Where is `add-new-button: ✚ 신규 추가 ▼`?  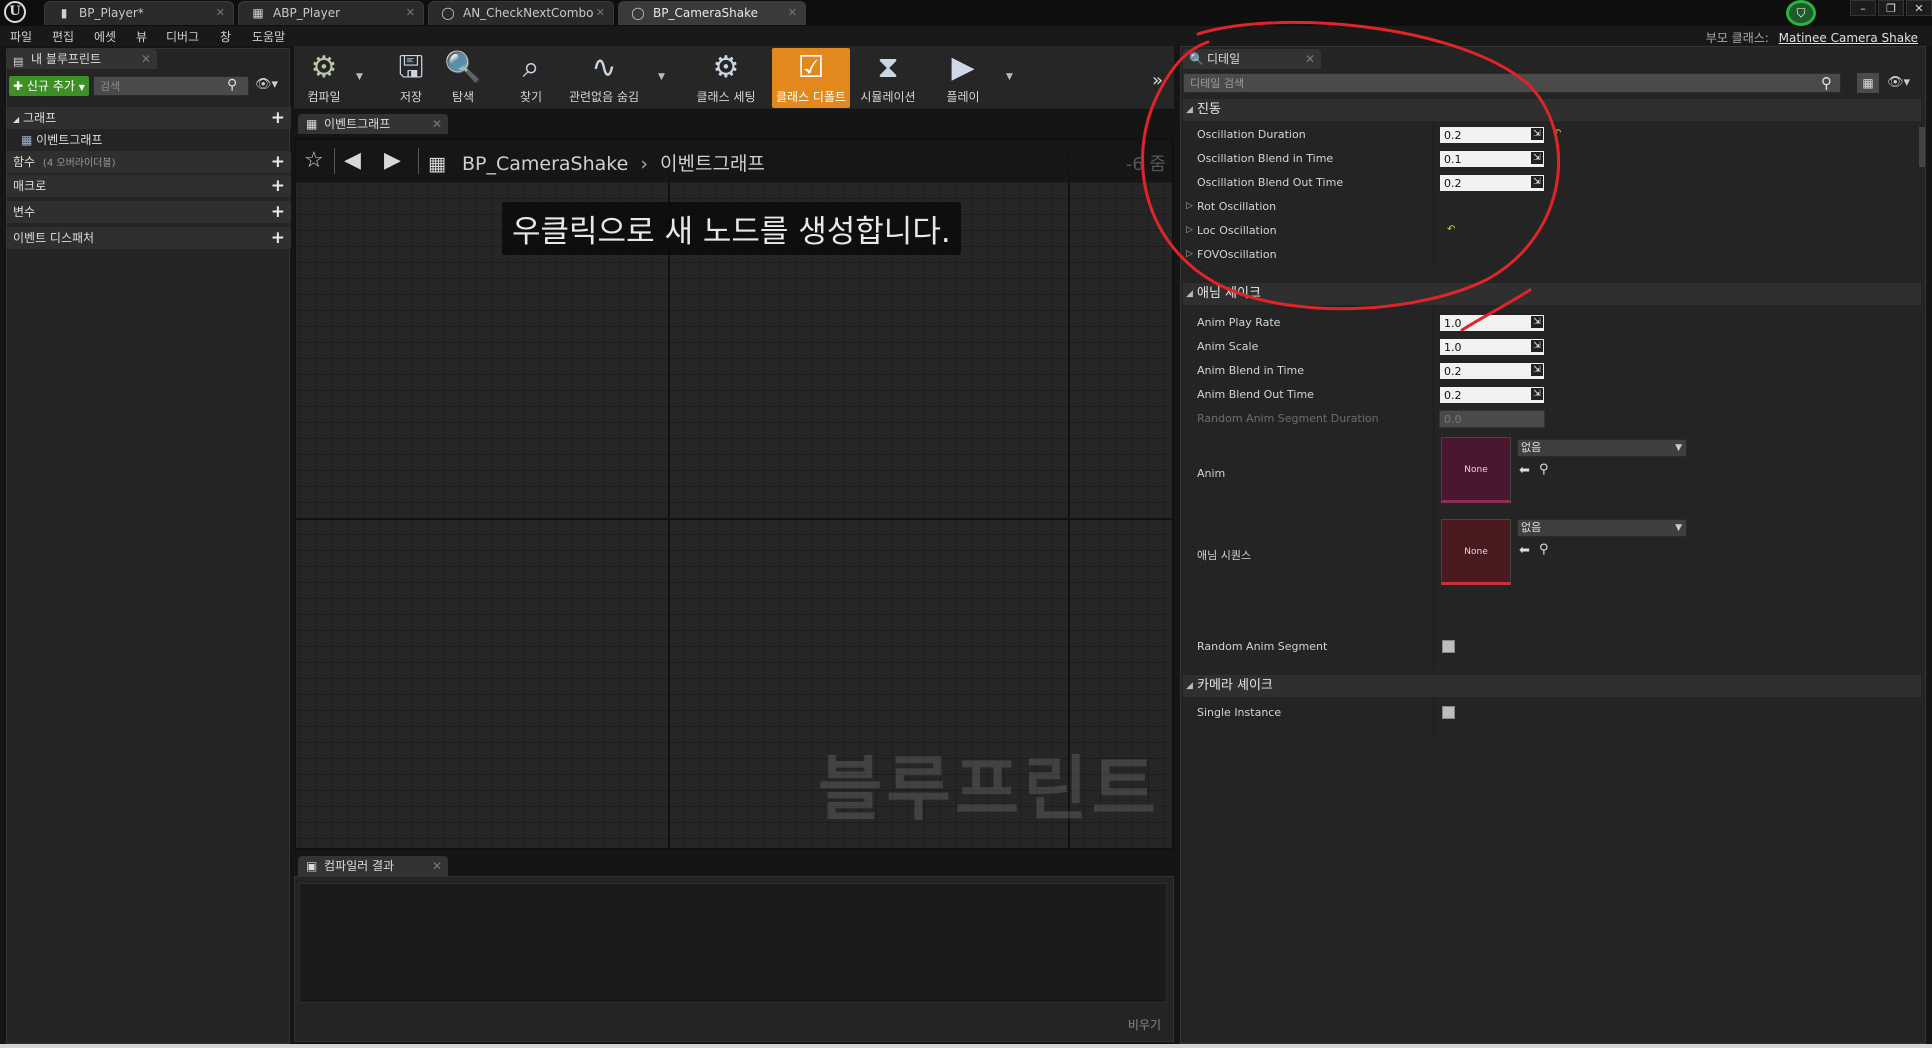
add-new-button: ✚ 신규 추가 ▼ is located at coordinates (49, 86).